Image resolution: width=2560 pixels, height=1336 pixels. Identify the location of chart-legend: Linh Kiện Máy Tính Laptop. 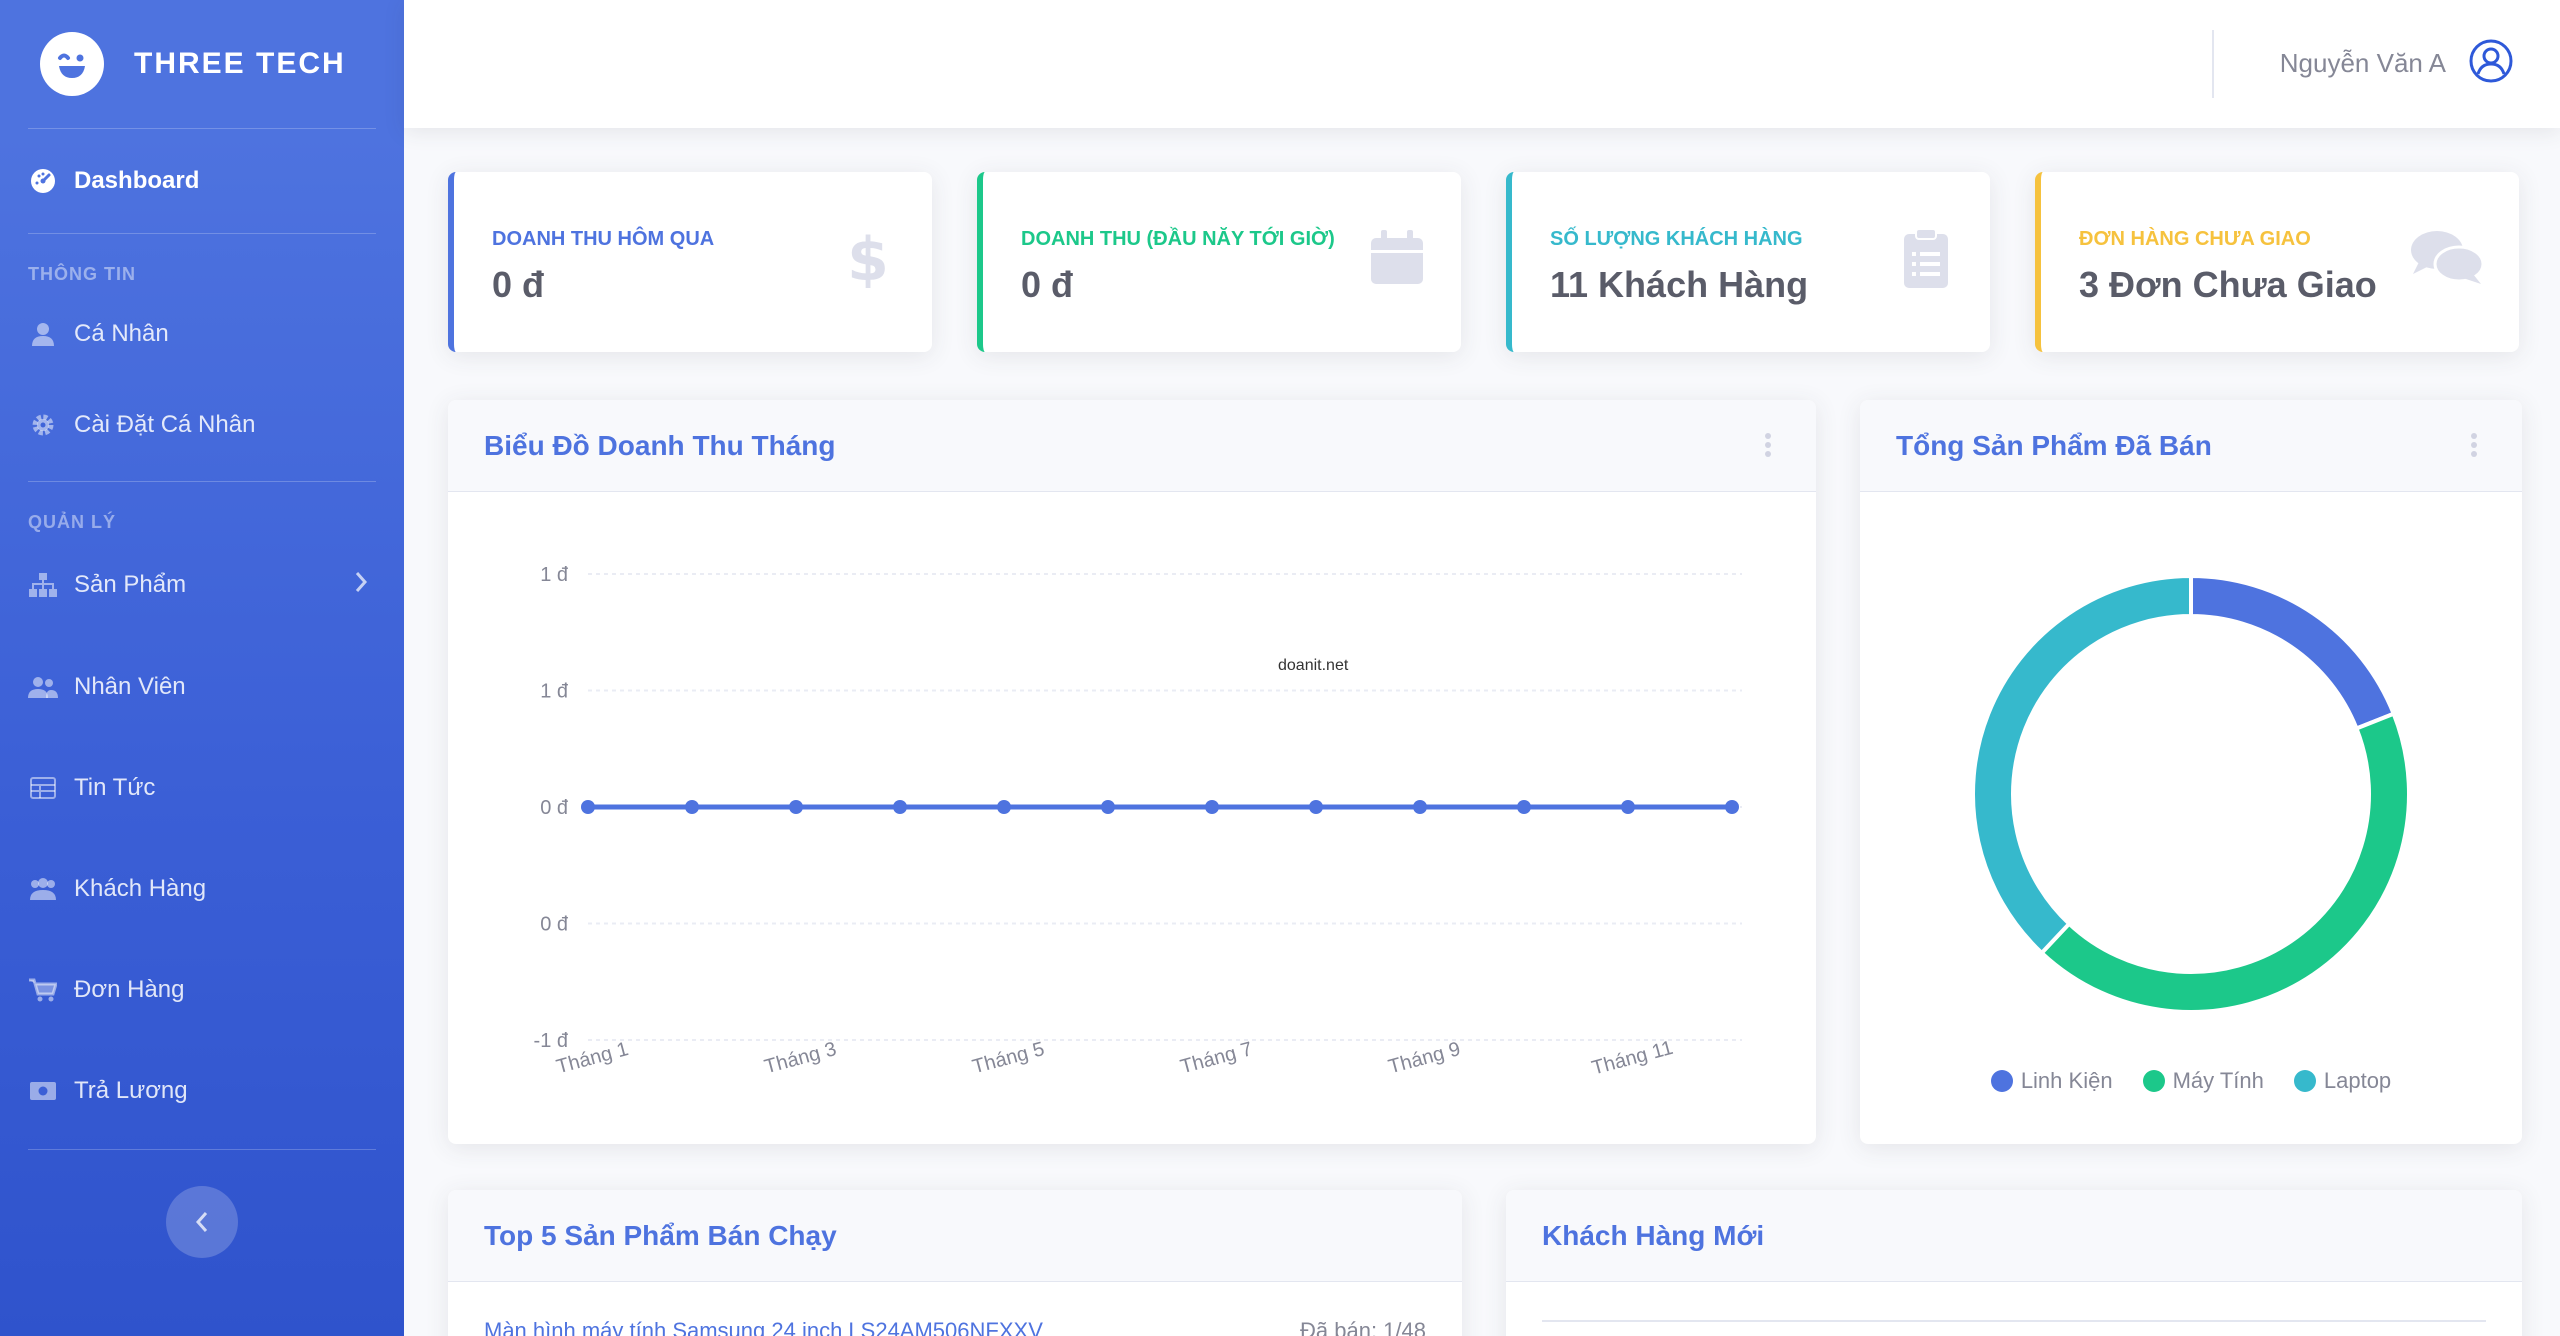
(2191, 1081).